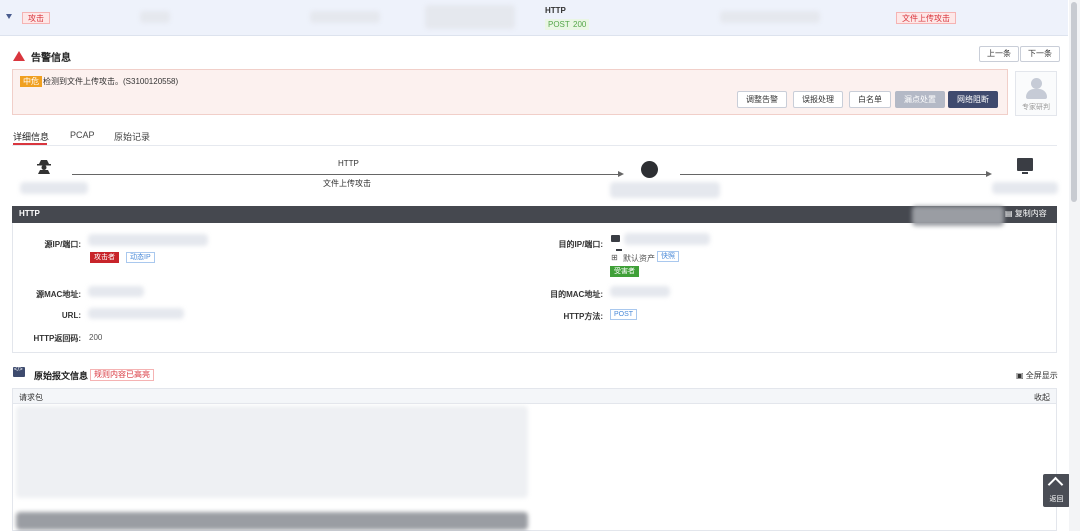 This screenshot has width=1080, height=531. What do you see at coordinates (36, 18) in the screenshot?
I see `event-type-tag: 攻击` at bounding box center [36, 18].